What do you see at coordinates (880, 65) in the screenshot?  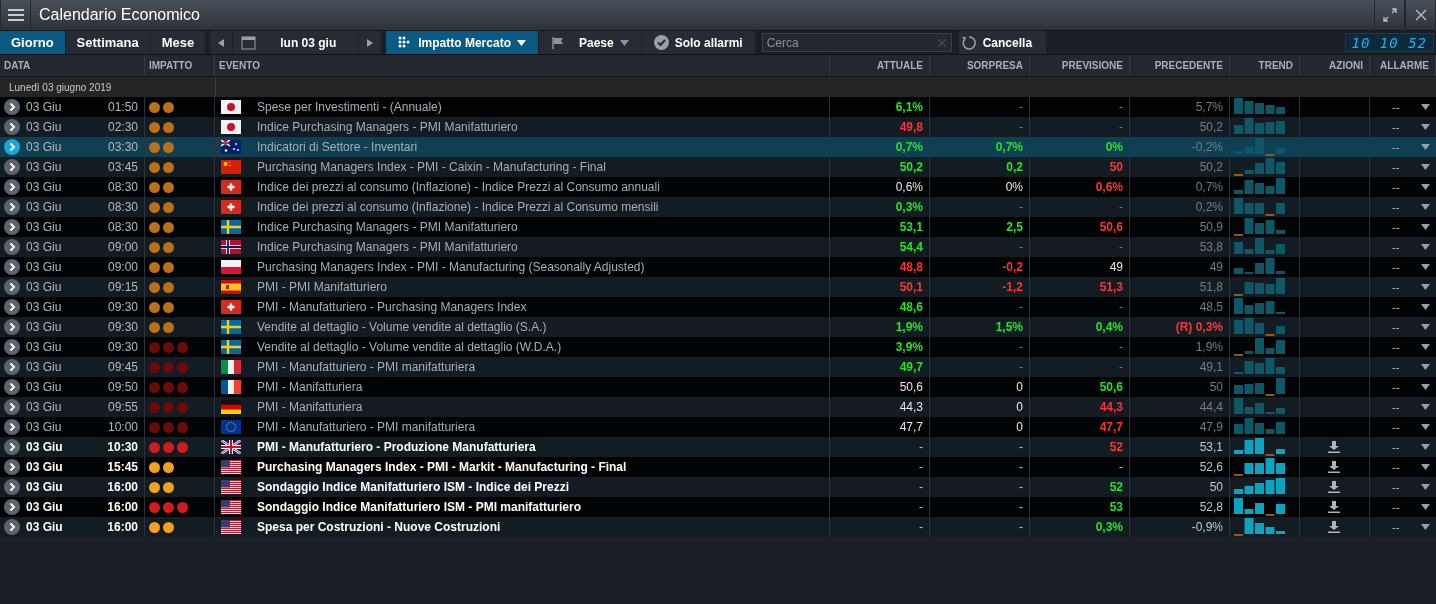 I see `column-header: ATTUALE` at bounding box center [880, 65].